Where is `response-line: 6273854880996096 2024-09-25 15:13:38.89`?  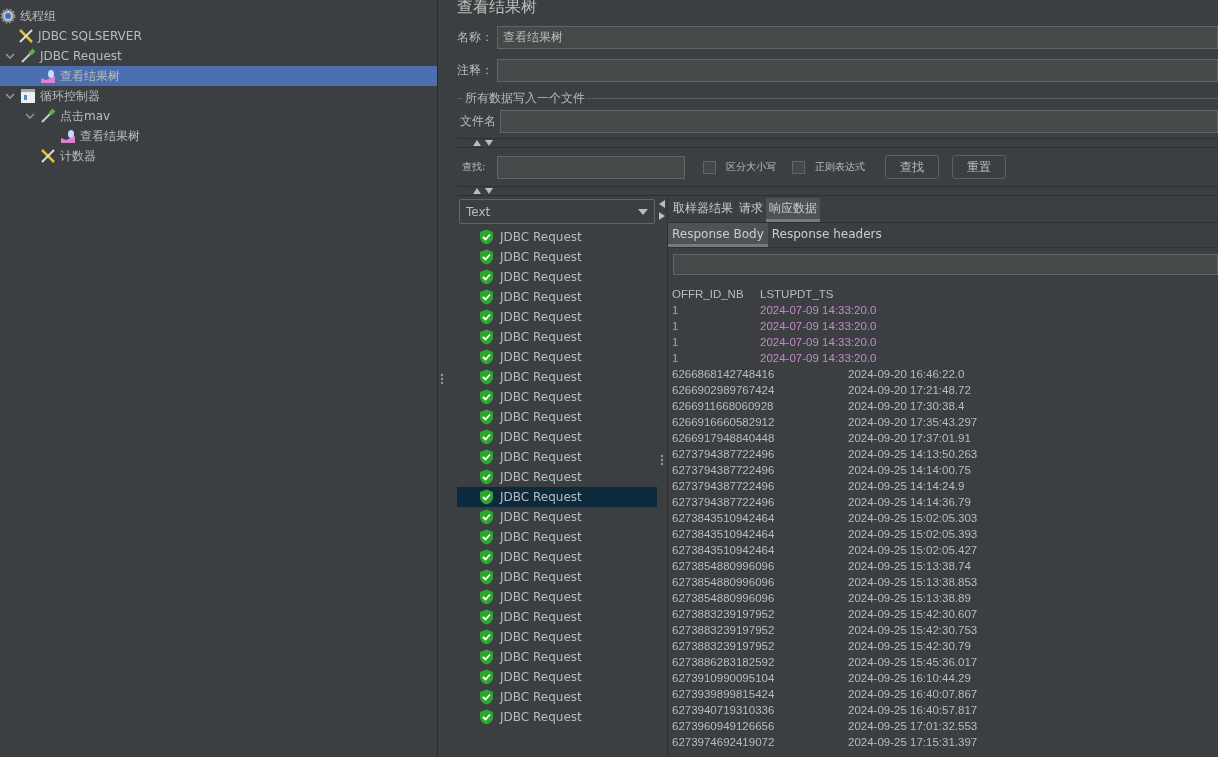 response-line: 6273854880996096 2024-09-25 15:13:38.89 is located at coordinates (822, 598).